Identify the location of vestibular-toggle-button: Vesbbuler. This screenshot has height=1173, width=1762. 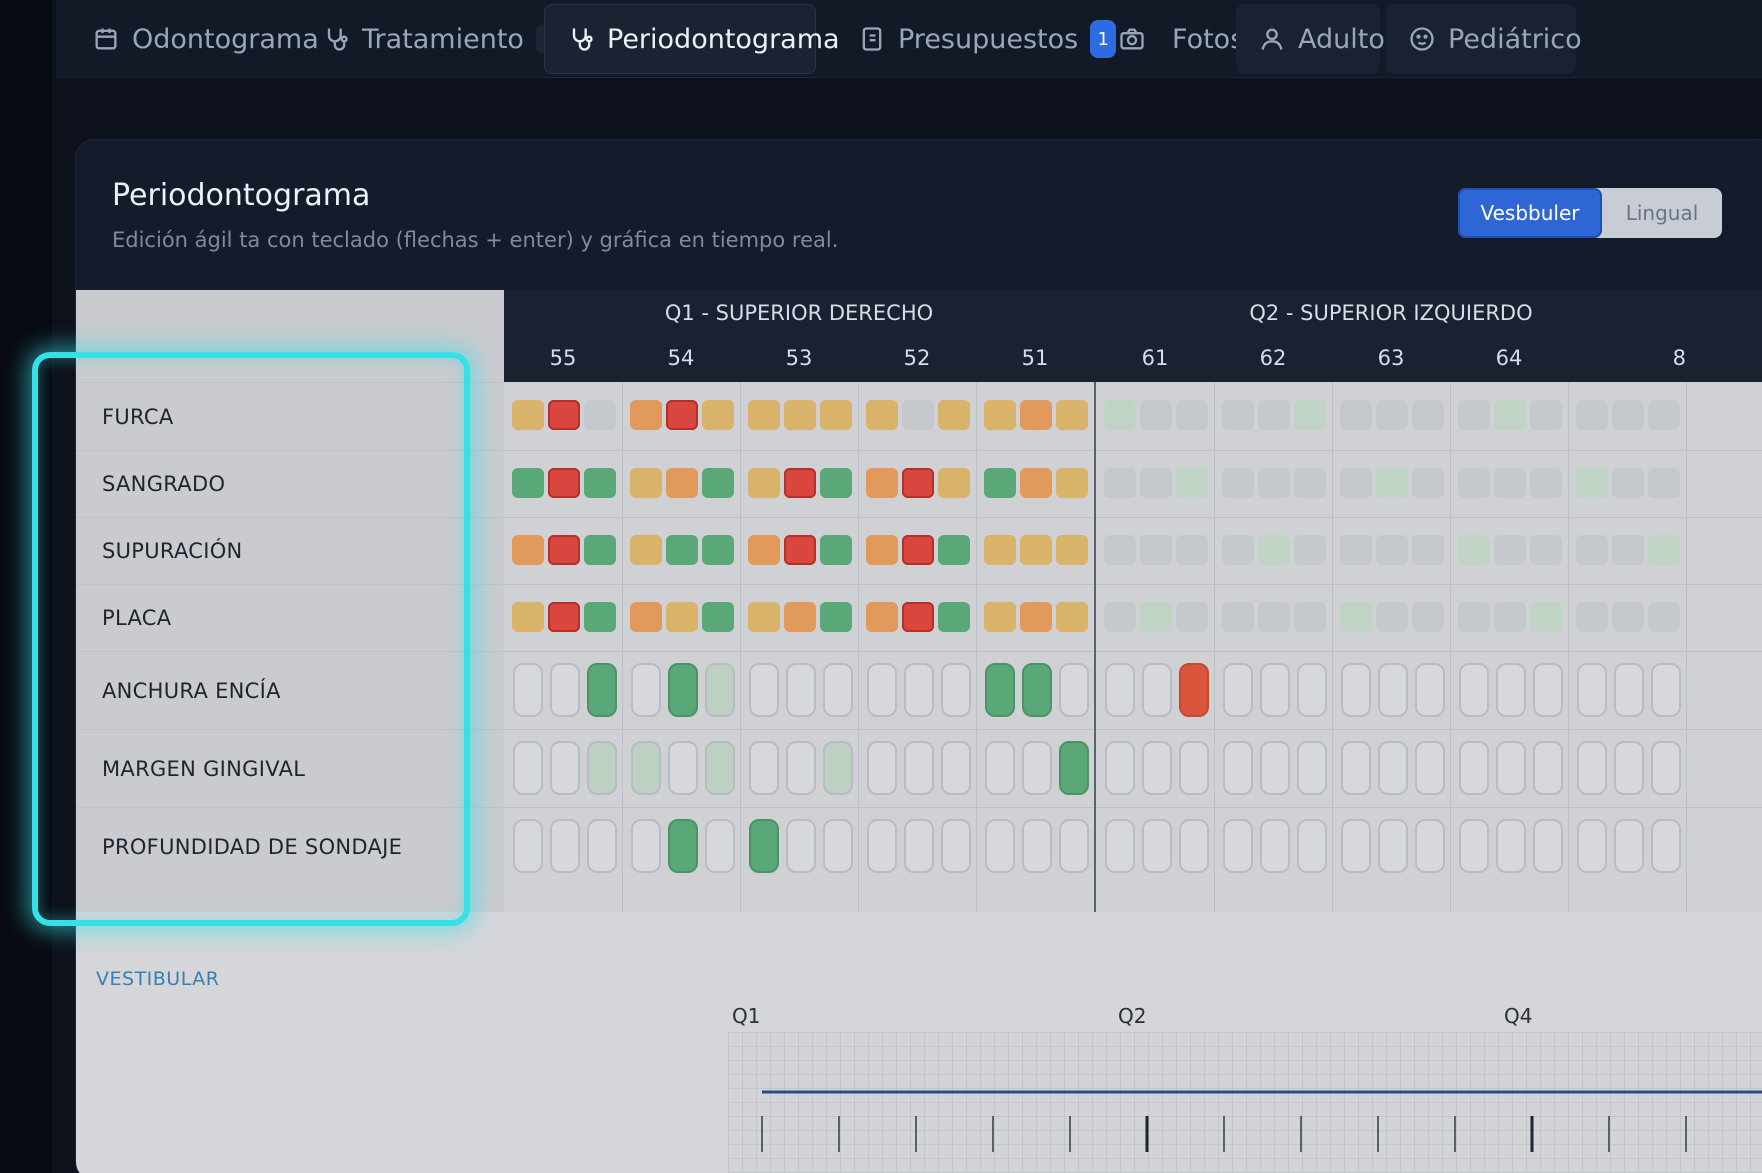
(1530, 213).